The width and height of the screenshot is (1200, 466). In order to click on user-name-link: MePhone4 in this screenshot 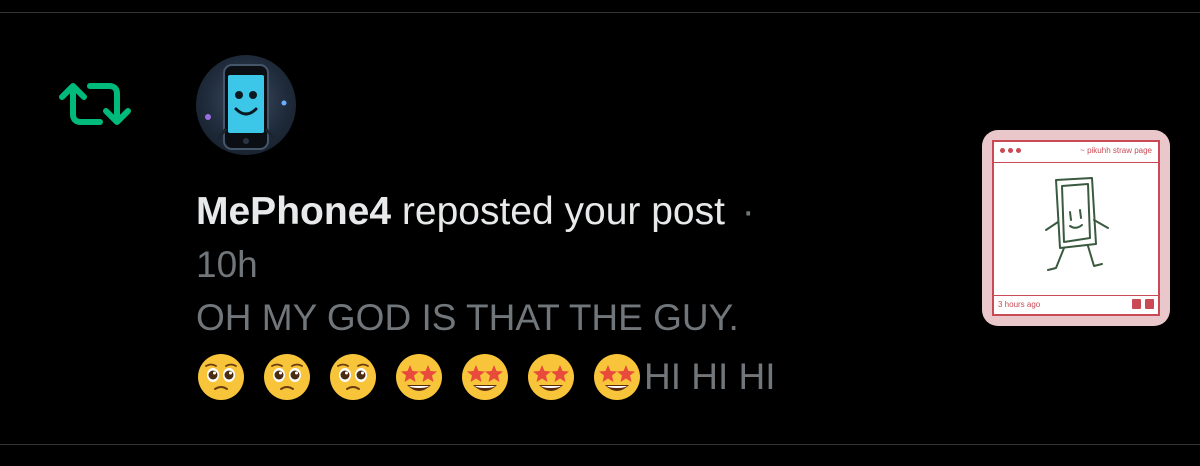, I will do `click(293, 211)`.